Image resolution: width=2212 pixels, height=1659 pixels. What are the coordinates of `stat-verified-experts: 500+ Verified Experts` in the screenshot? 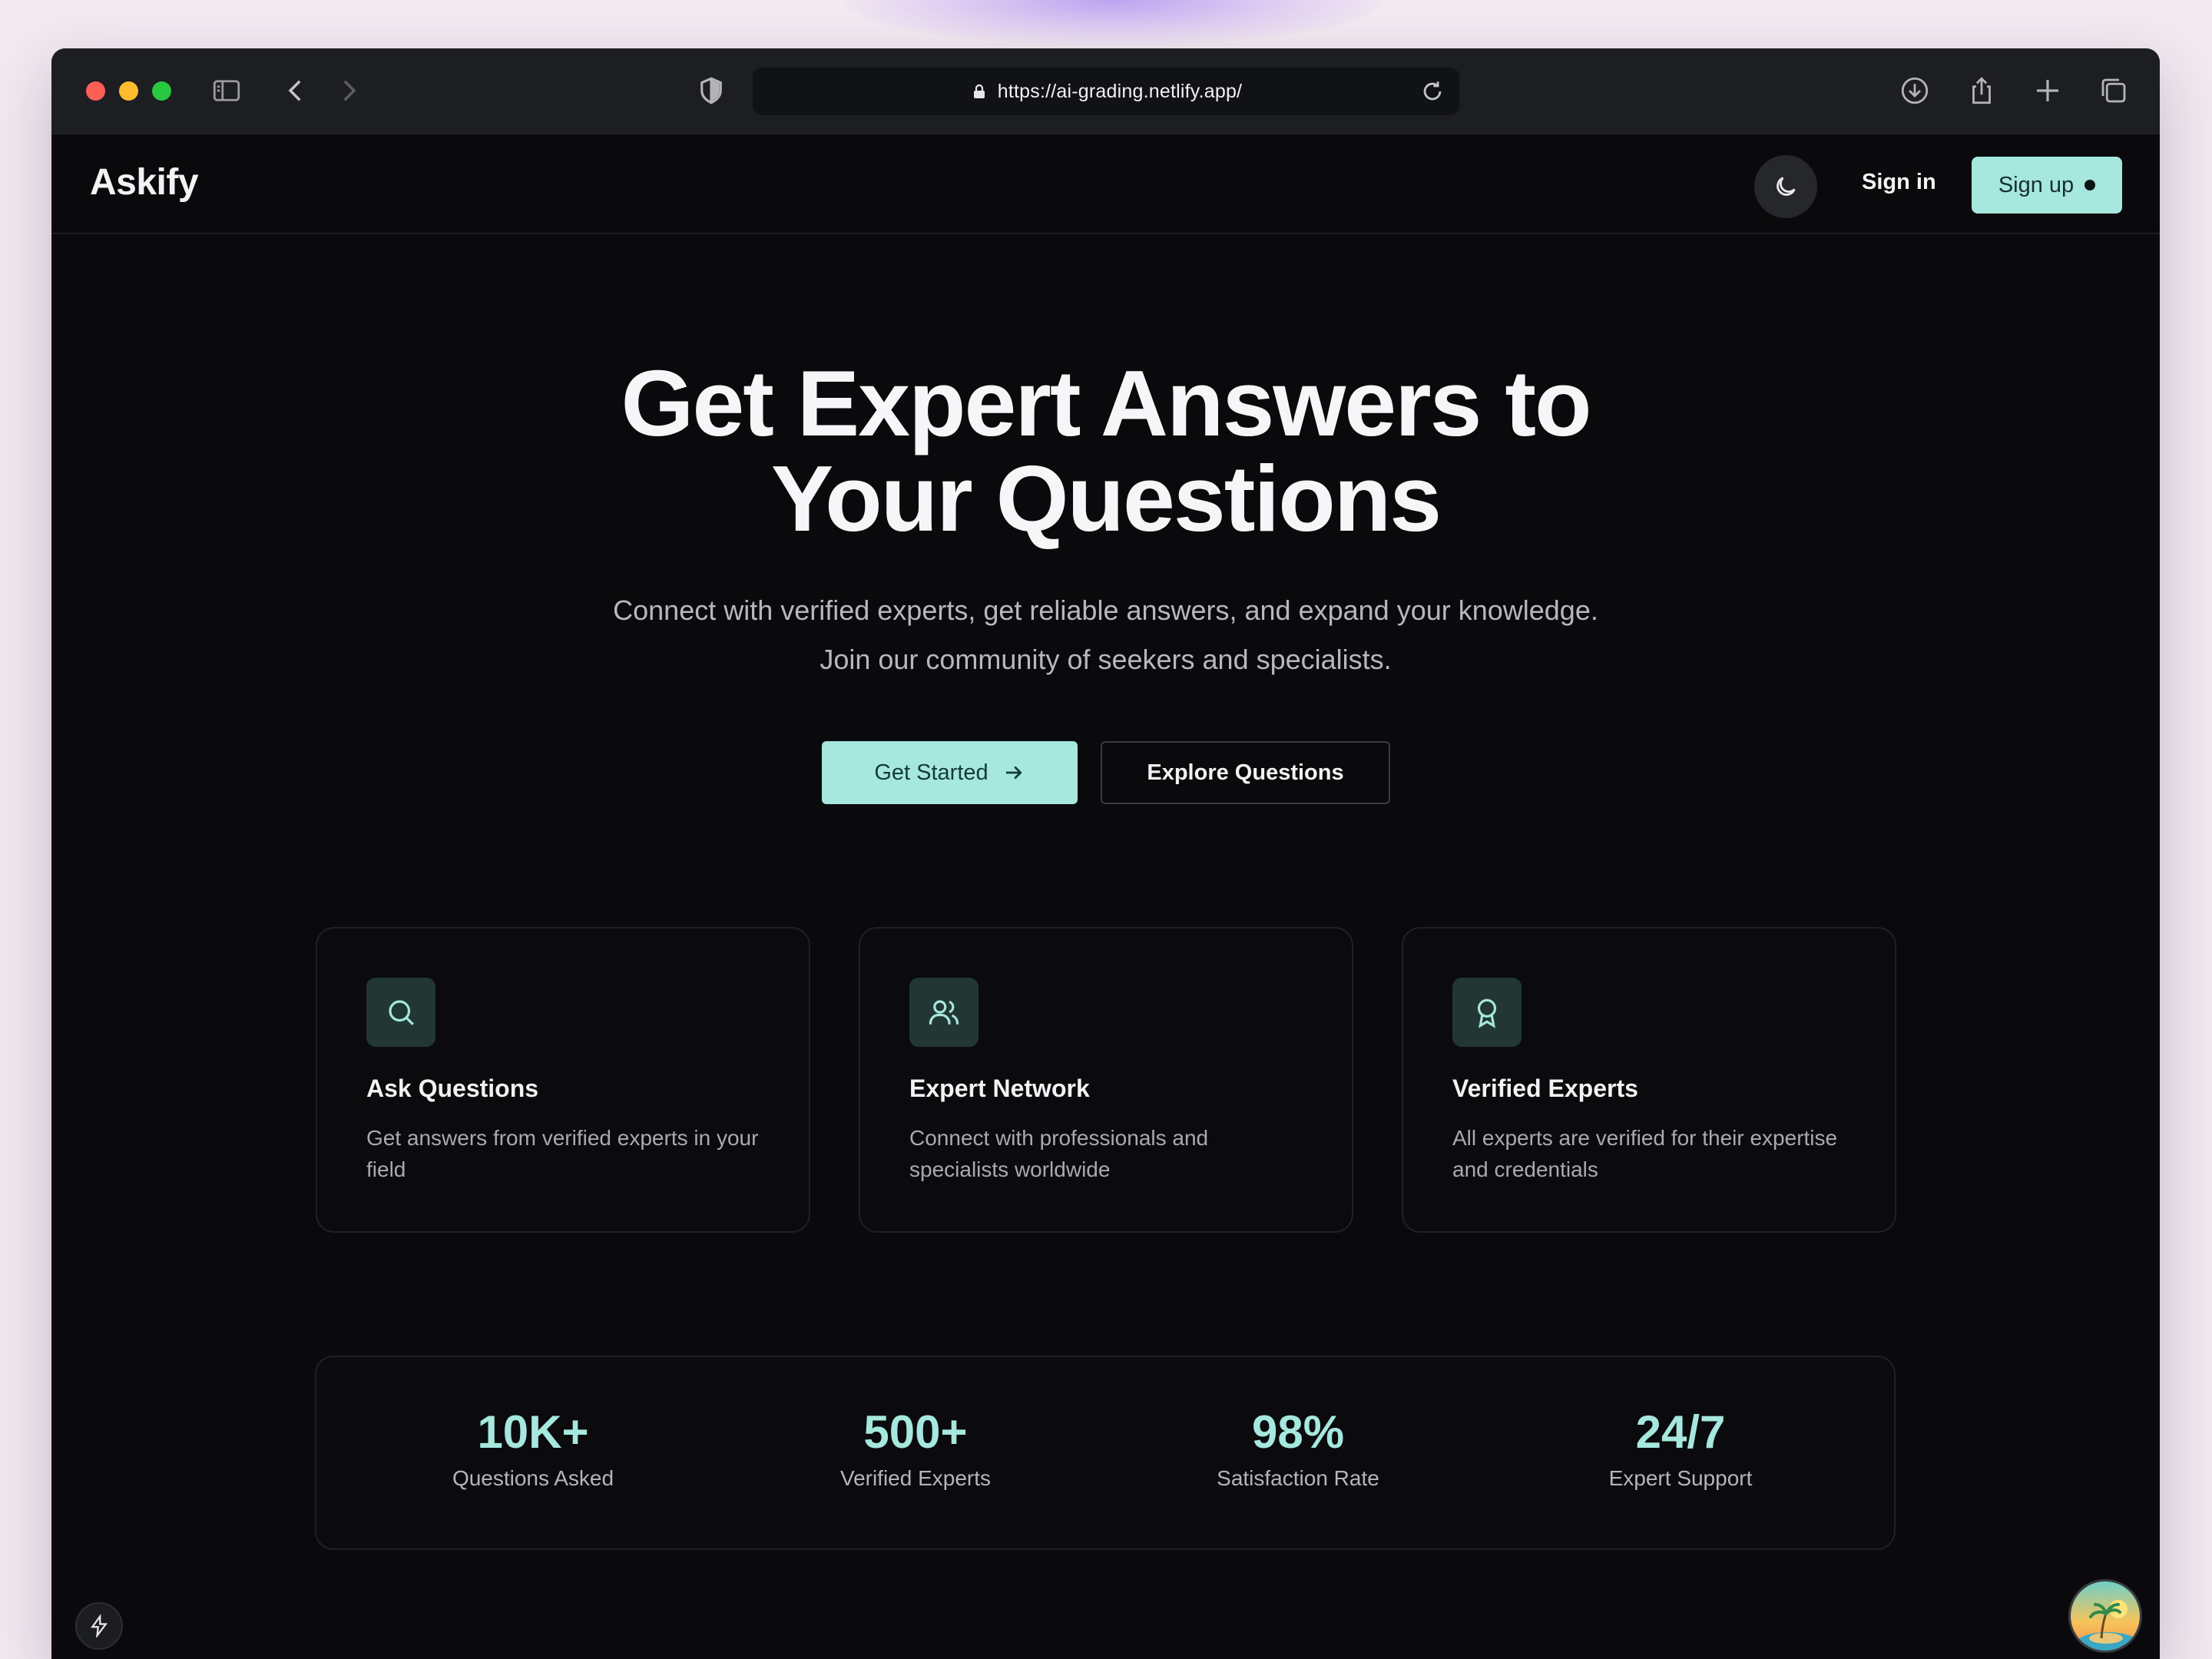 It's located at (916, 1449).